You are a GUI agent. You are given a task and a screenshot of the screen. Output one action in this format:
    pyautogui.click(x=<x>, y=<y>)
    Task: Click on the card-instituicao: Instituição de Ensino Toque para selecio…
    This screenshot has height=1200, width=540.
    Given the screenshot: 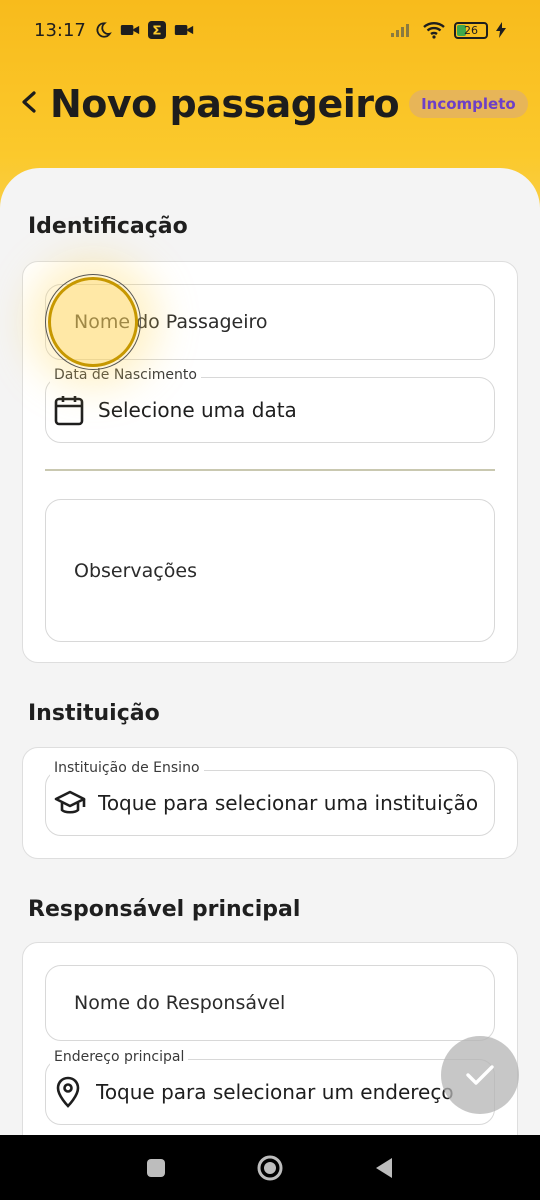 What is the action you would take?
    pyautogui.click(x=270, y=803)
    